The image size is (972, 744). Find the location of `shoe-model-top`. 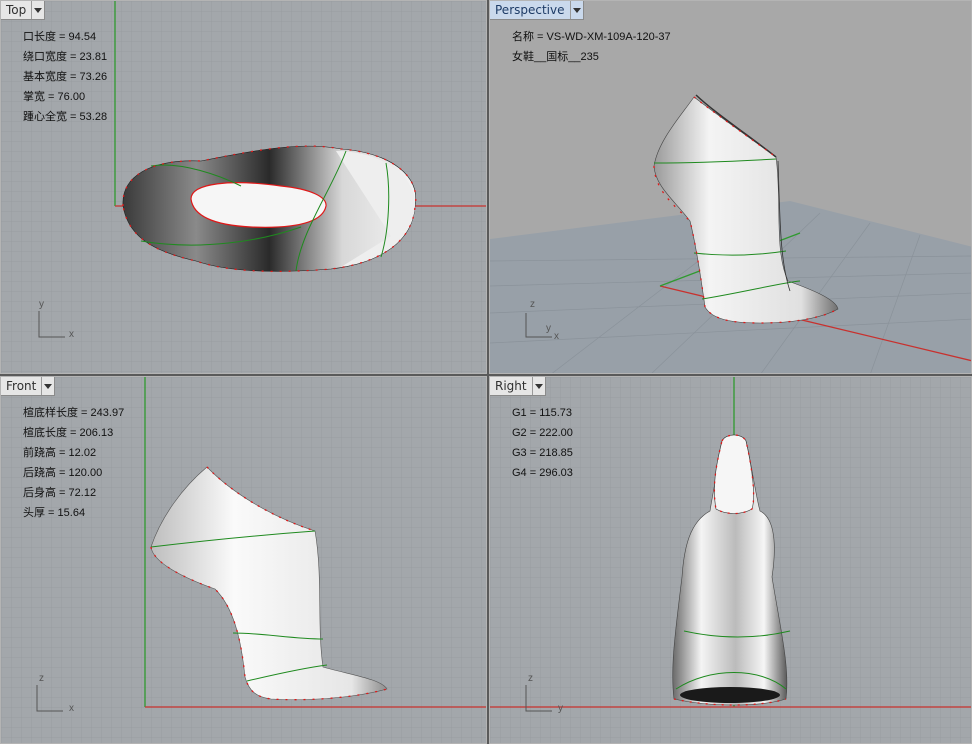

shoe-model-top is located at coordinates (269, 209).